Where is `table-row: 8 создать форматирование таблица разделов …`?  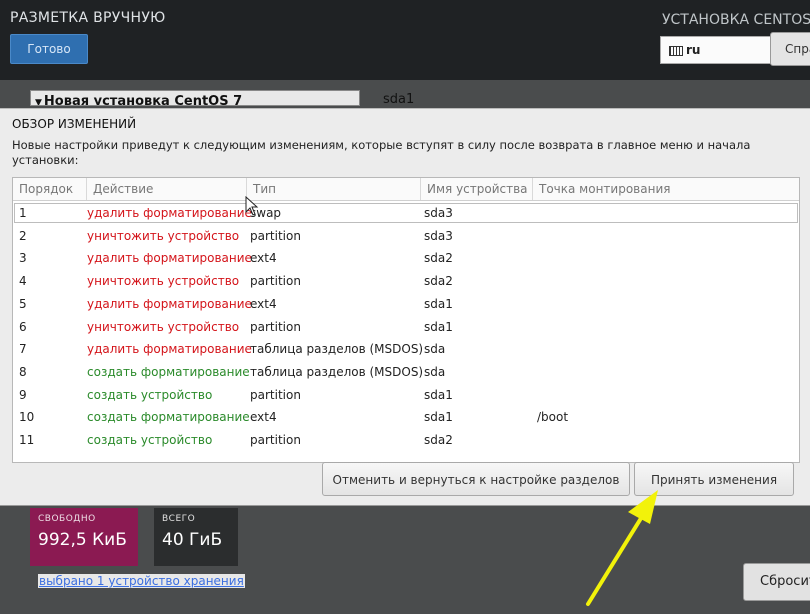
table-row: 8 создать форматирование таблица разделов … is located at coordinates (406, 372).